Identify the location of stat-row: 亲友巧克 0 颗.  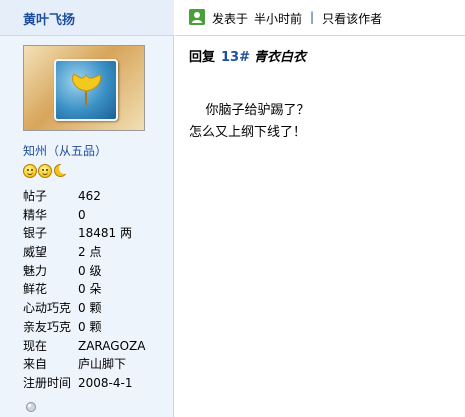
(84, 327).